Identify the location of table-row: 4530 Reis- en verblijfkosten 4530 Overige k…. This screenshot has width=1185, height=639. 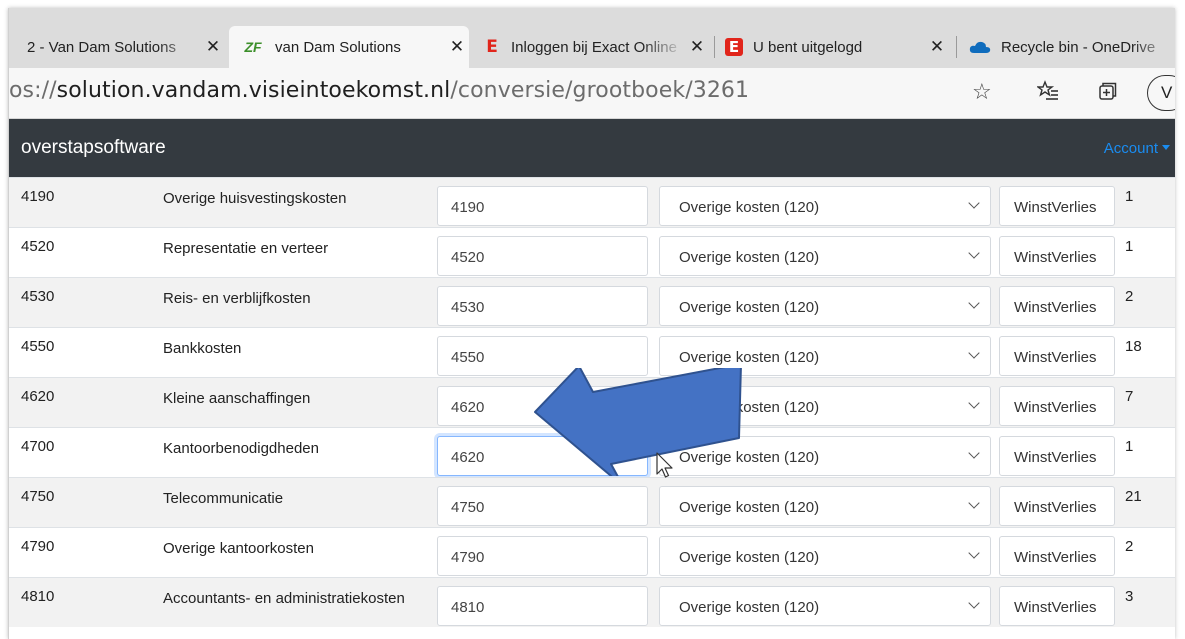
(592, 302).